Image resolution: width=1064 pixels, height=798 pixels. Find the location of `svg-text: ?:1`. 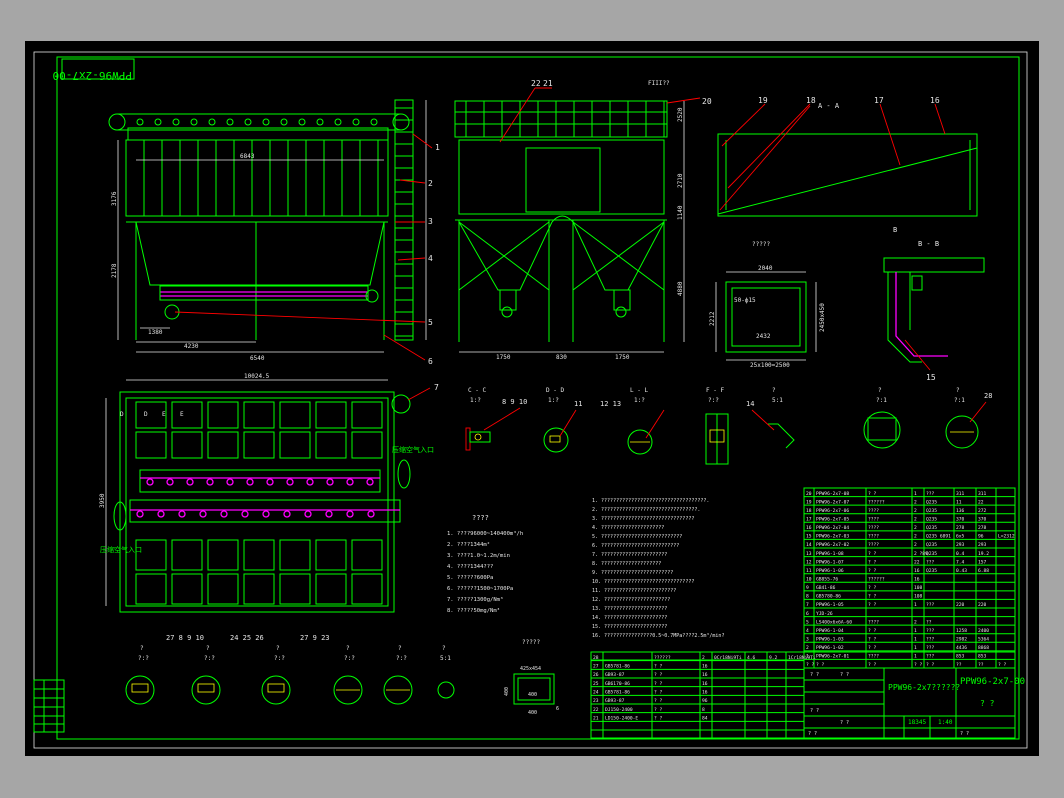

svg-text: ?:1 is located at coordinates (881, 400).